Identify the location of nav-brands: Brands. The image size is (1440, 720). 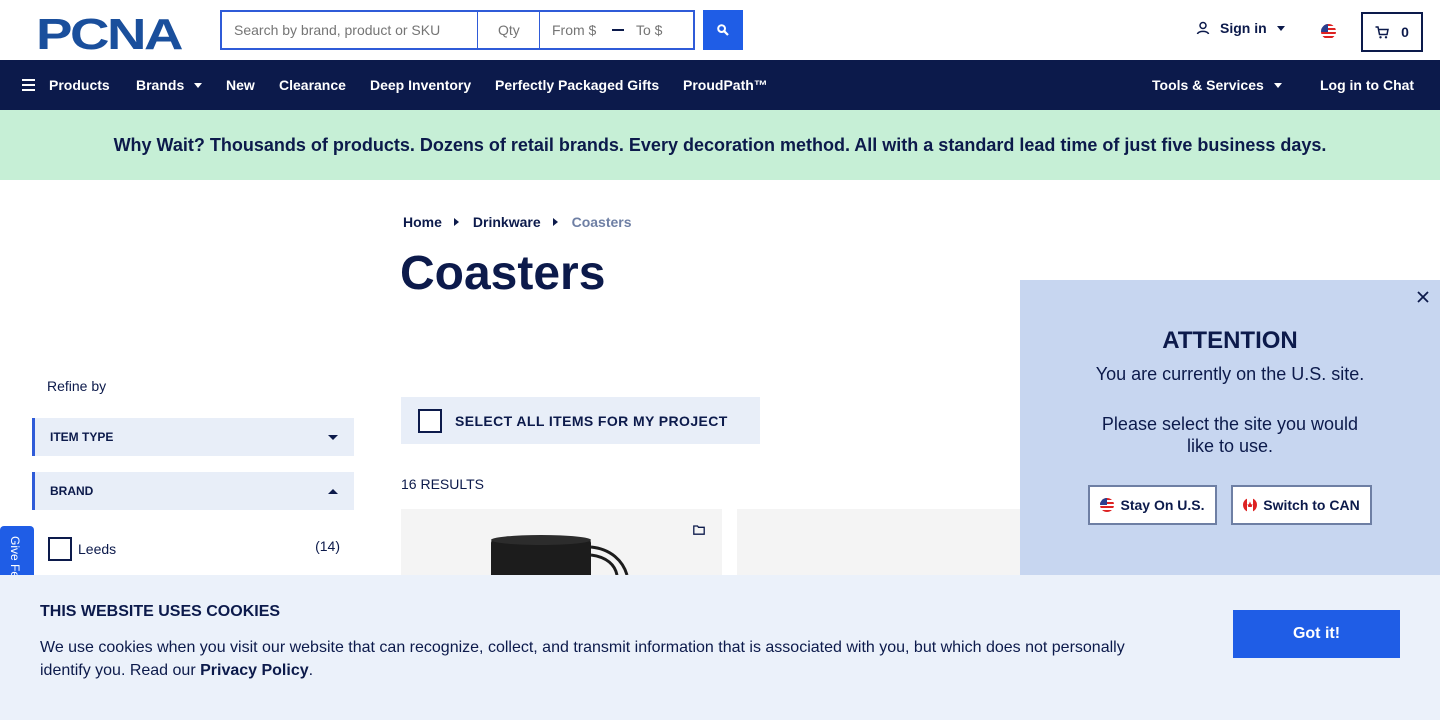
(169, 85).